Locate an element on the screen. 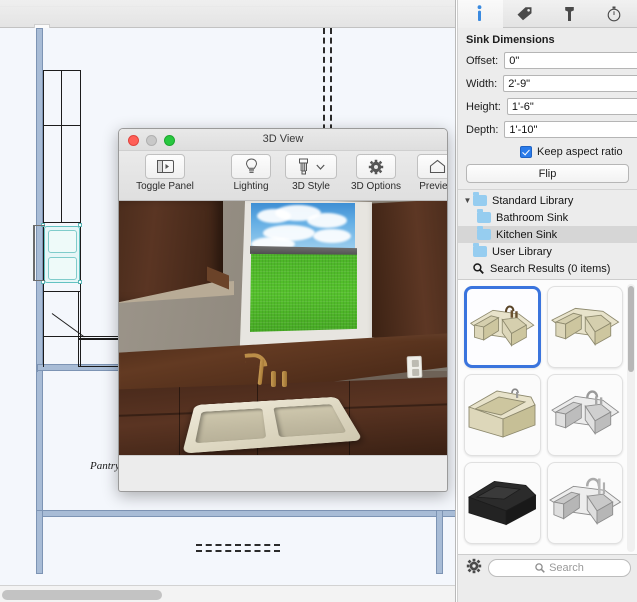 The width and height of the screenshot is (637, 602). sink-outline-box is located at coordinates (34, 253).